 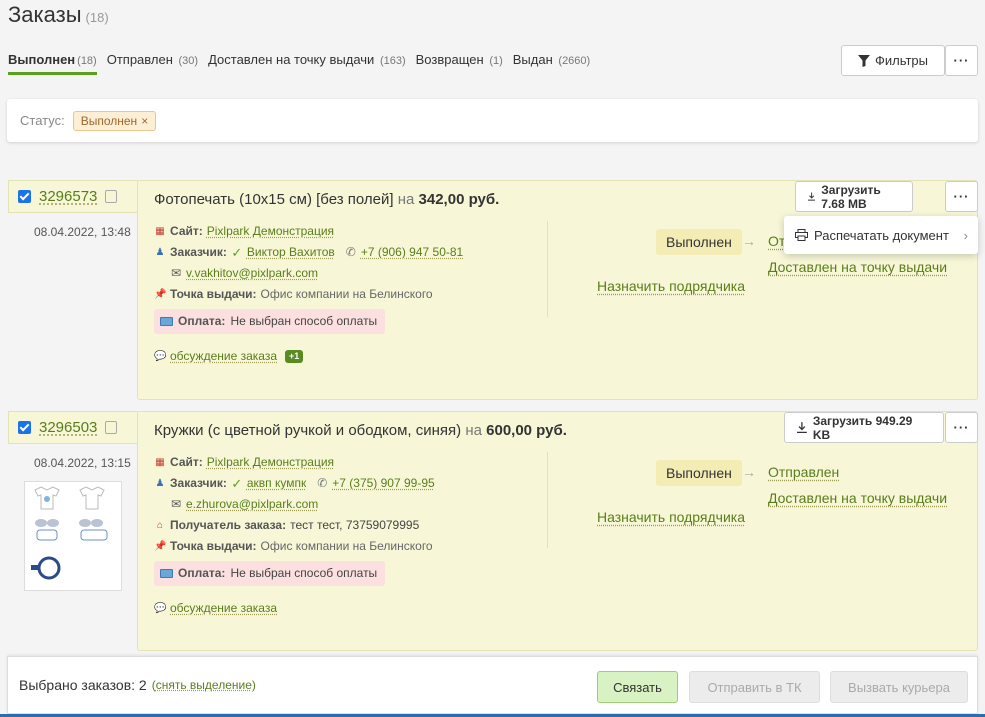 I want to click on page-title: Заказы (18), so click(x=58, y=15).